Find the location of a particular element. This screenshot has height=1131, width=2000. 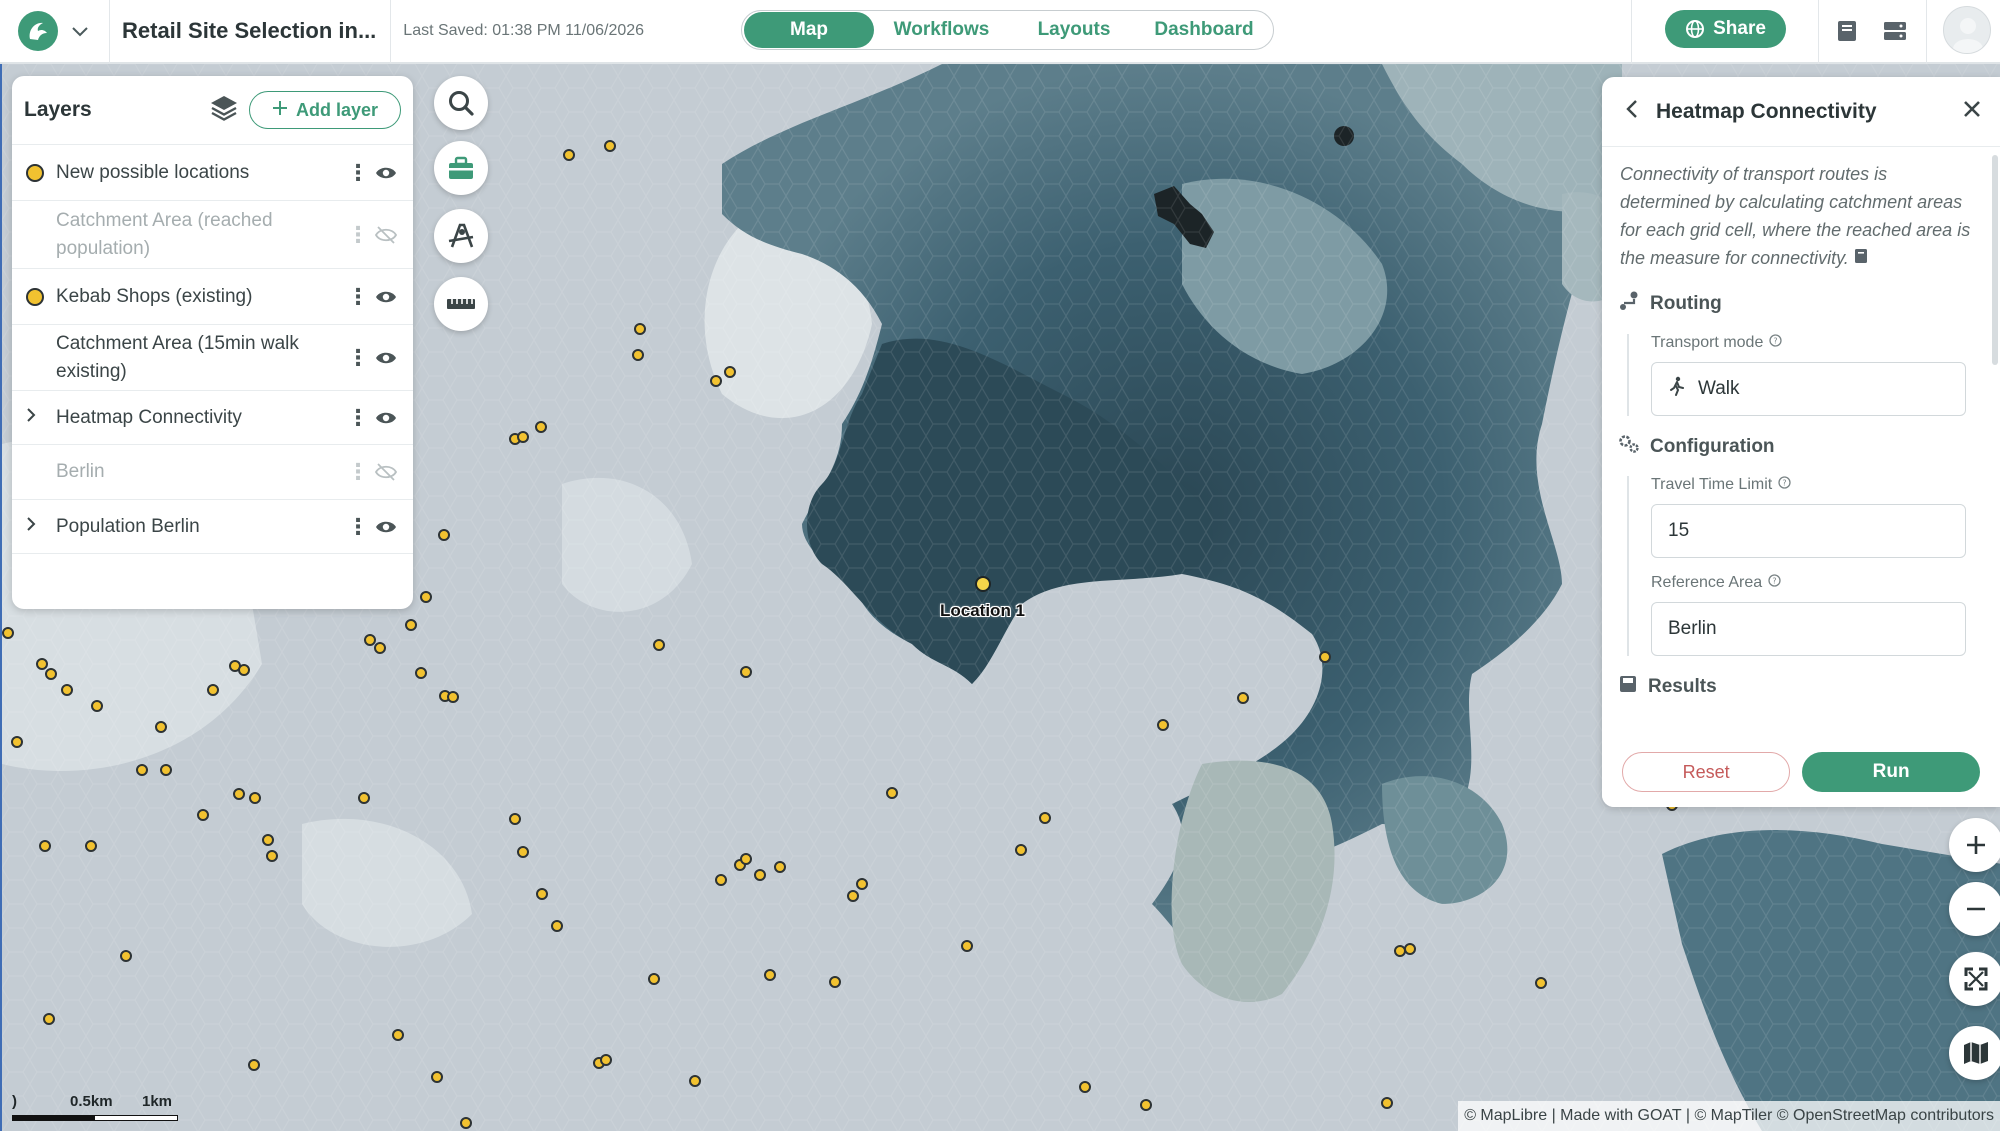

app-menu is located at coordinates (55, 31).